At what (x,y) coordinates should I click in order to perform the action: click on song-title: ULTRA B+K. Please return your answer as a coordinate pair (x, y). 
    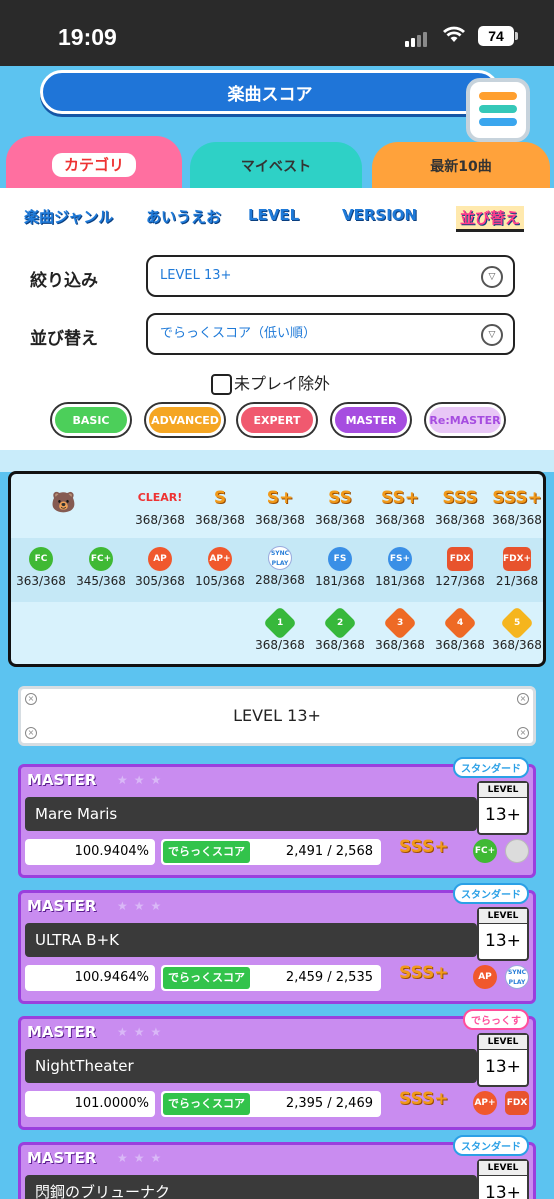
    Looking at the image, I should click on (251, 940).